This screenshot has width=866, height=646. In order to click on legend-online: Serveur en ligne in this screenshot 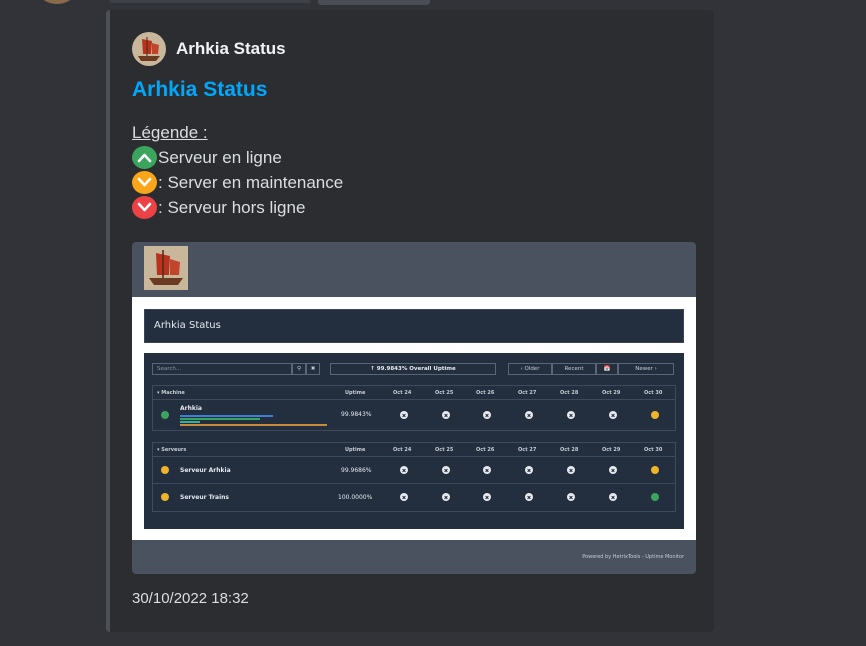, I will do `click(237, 157)`.